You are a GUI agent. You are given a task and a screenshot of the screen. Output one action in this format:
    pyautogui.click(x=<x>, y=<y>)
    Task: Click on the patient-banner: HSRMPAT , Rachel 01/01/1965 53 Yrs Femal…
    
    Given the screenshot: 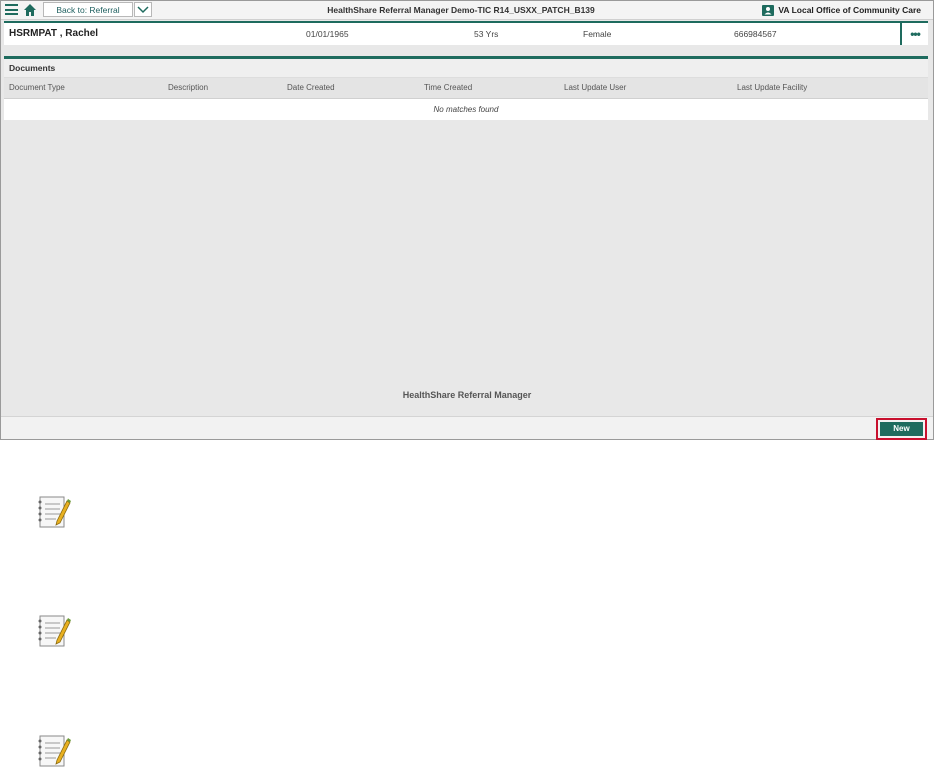 What is the action you would take?
    pyautogui.click(x=466, y=33)
    